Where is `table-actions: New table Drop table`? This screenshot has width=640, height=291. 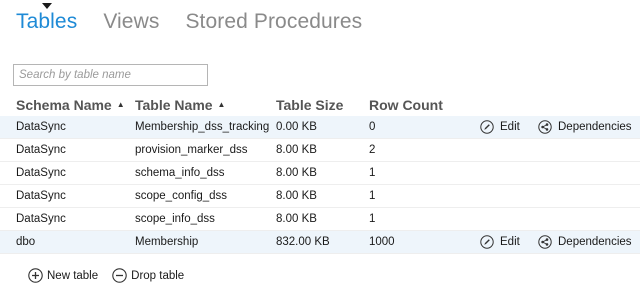 table-actions: New table Drop table is located at coordinates (113, 275).